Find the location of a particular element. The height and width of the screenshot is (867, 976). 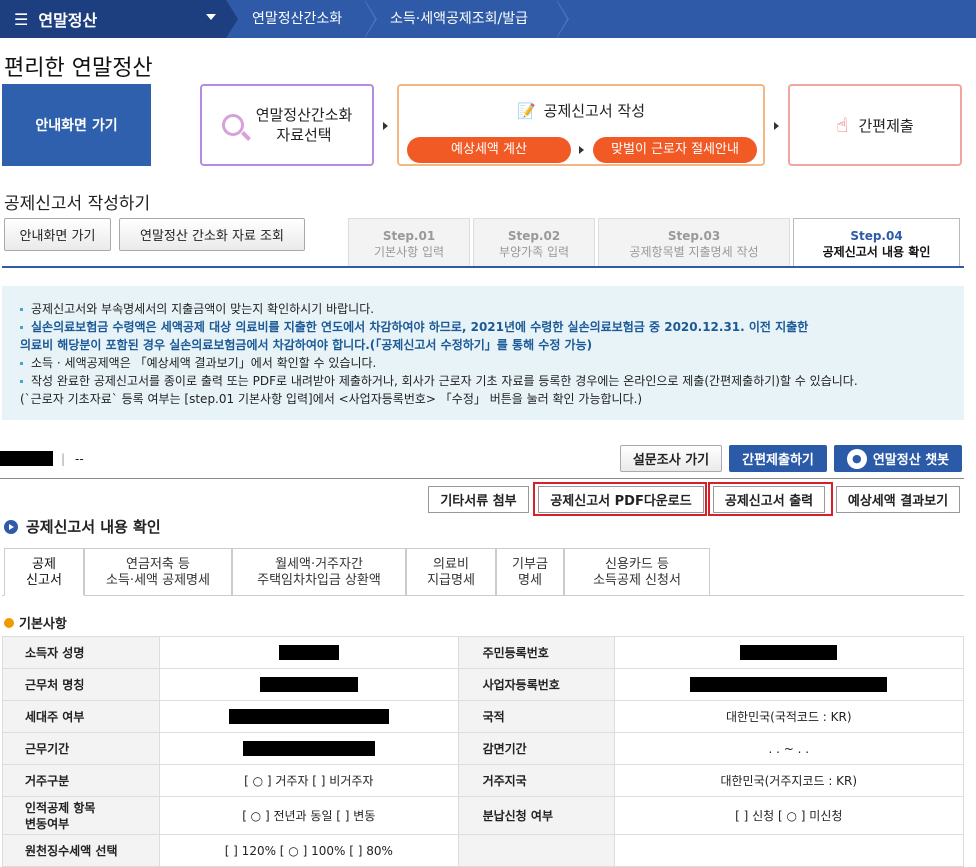

survey-button: 설문조사 가기 is located at coordinates (671, 458).